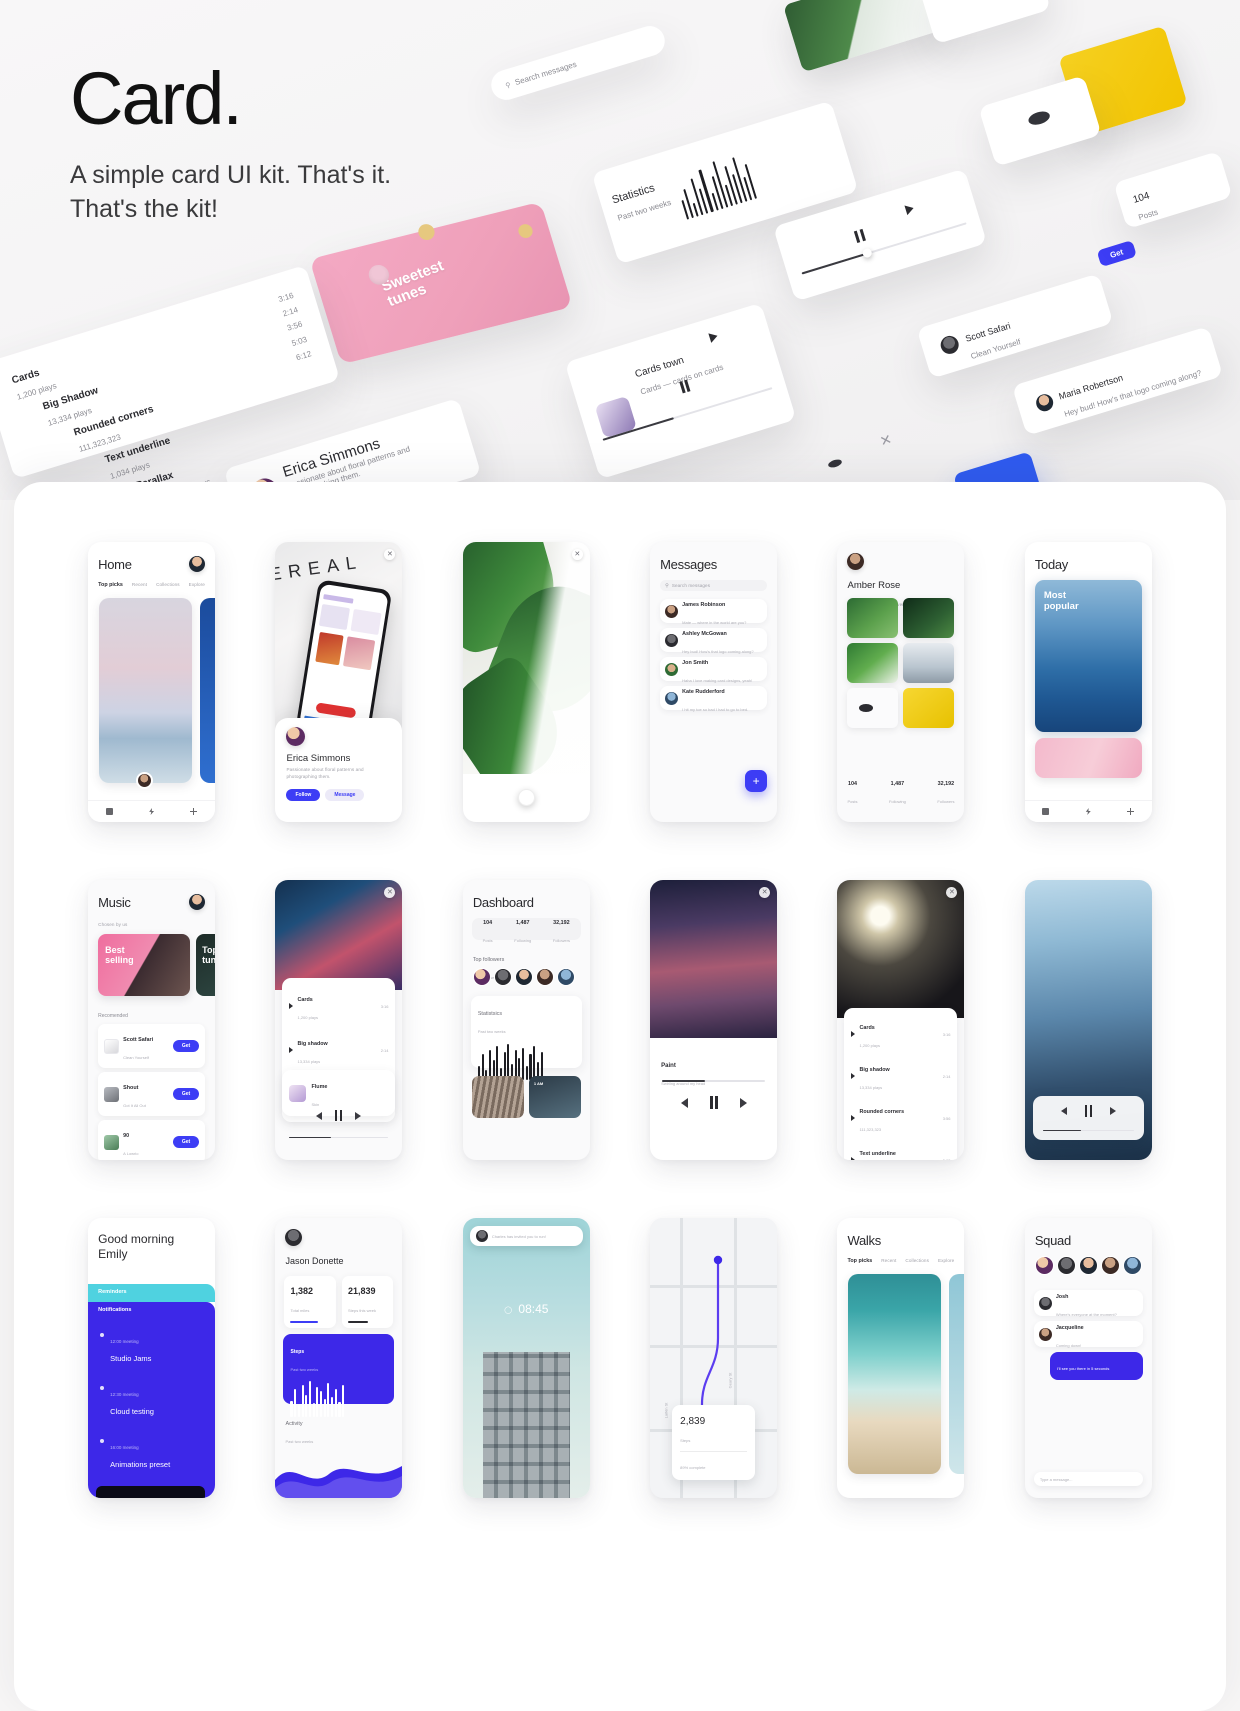 The height and width of the screenshot is (1711, 1240). I want to click on search-input: ⚲ Search messages, so click(714, 585).